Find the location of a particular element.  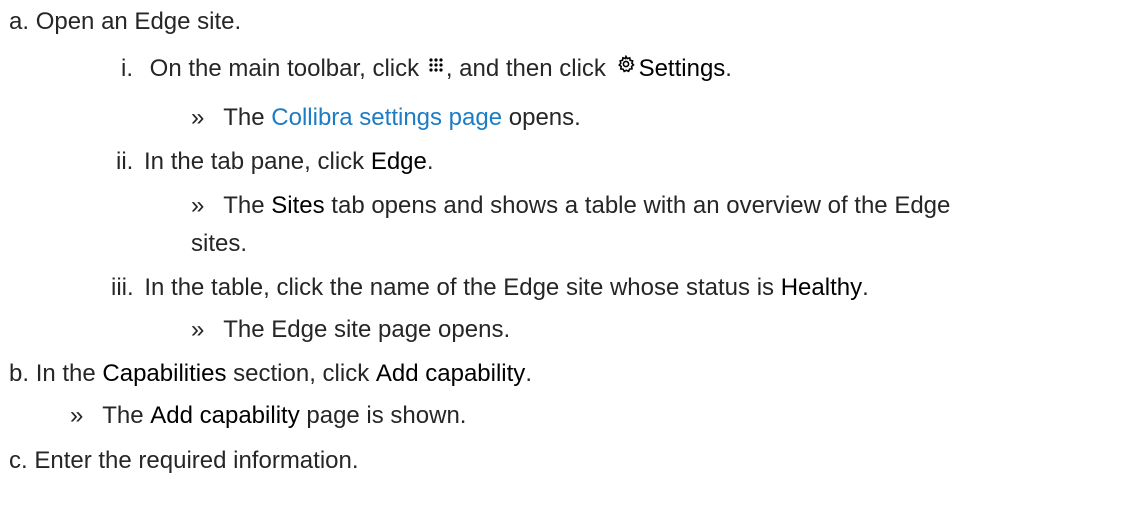

step-a-i-text-2: , and then click is located at coordinates (525, 68).